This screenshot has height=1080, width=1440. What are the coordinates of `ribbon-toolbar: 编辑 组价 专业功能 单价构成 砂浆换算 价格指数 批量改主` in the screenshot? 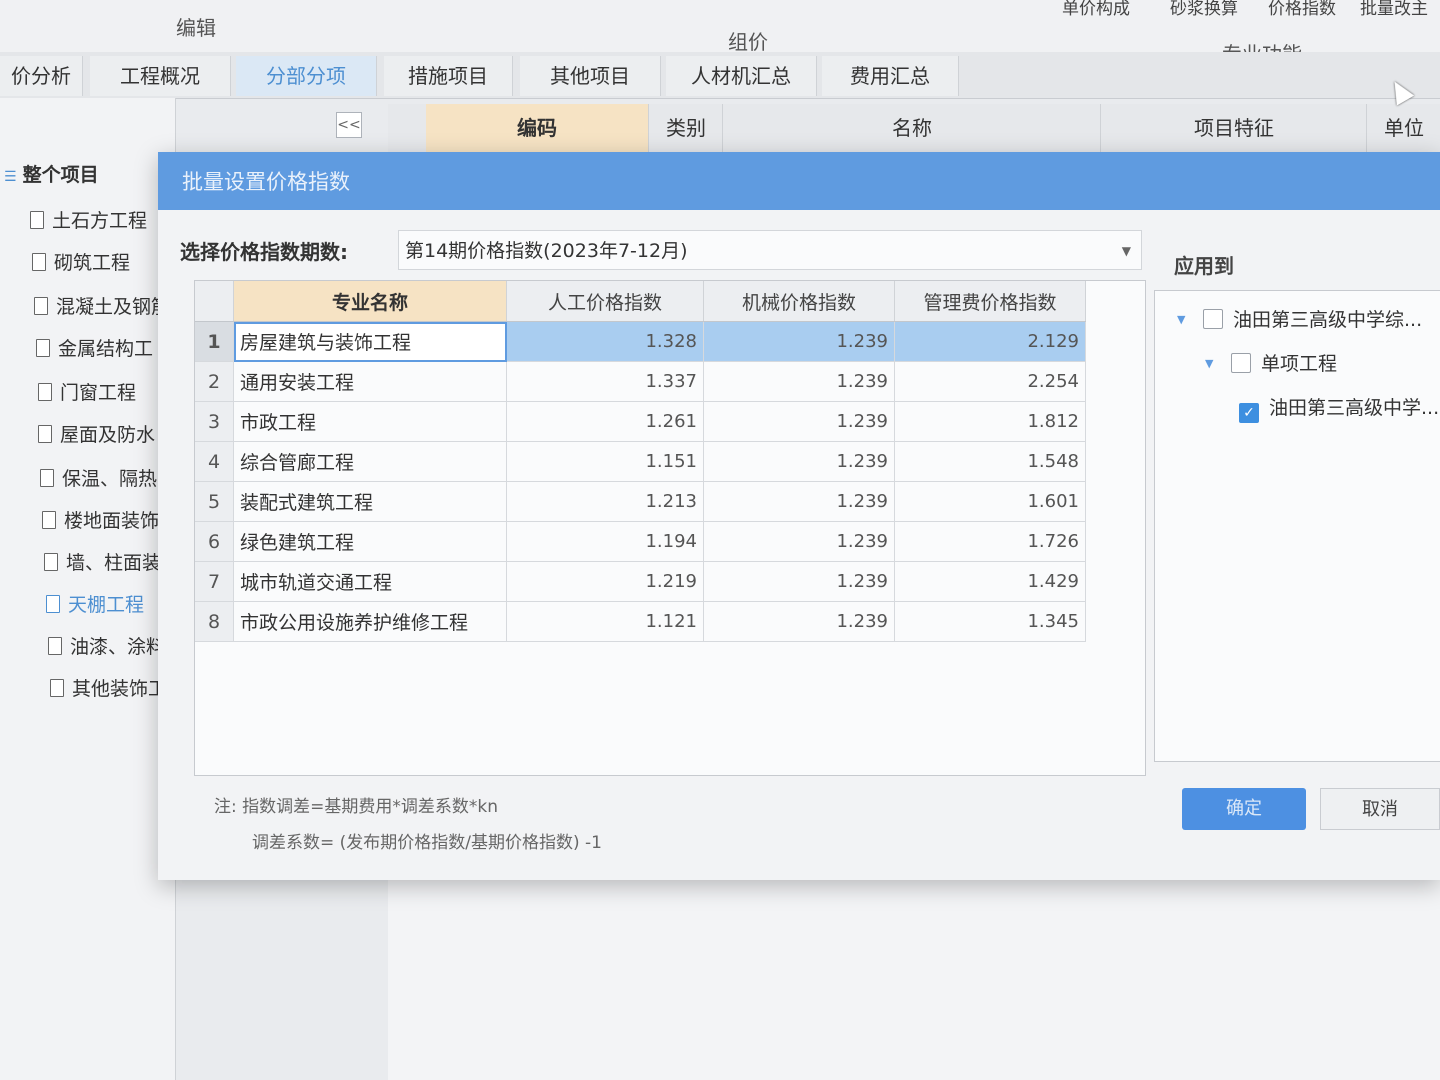 It's located at (720, 33).